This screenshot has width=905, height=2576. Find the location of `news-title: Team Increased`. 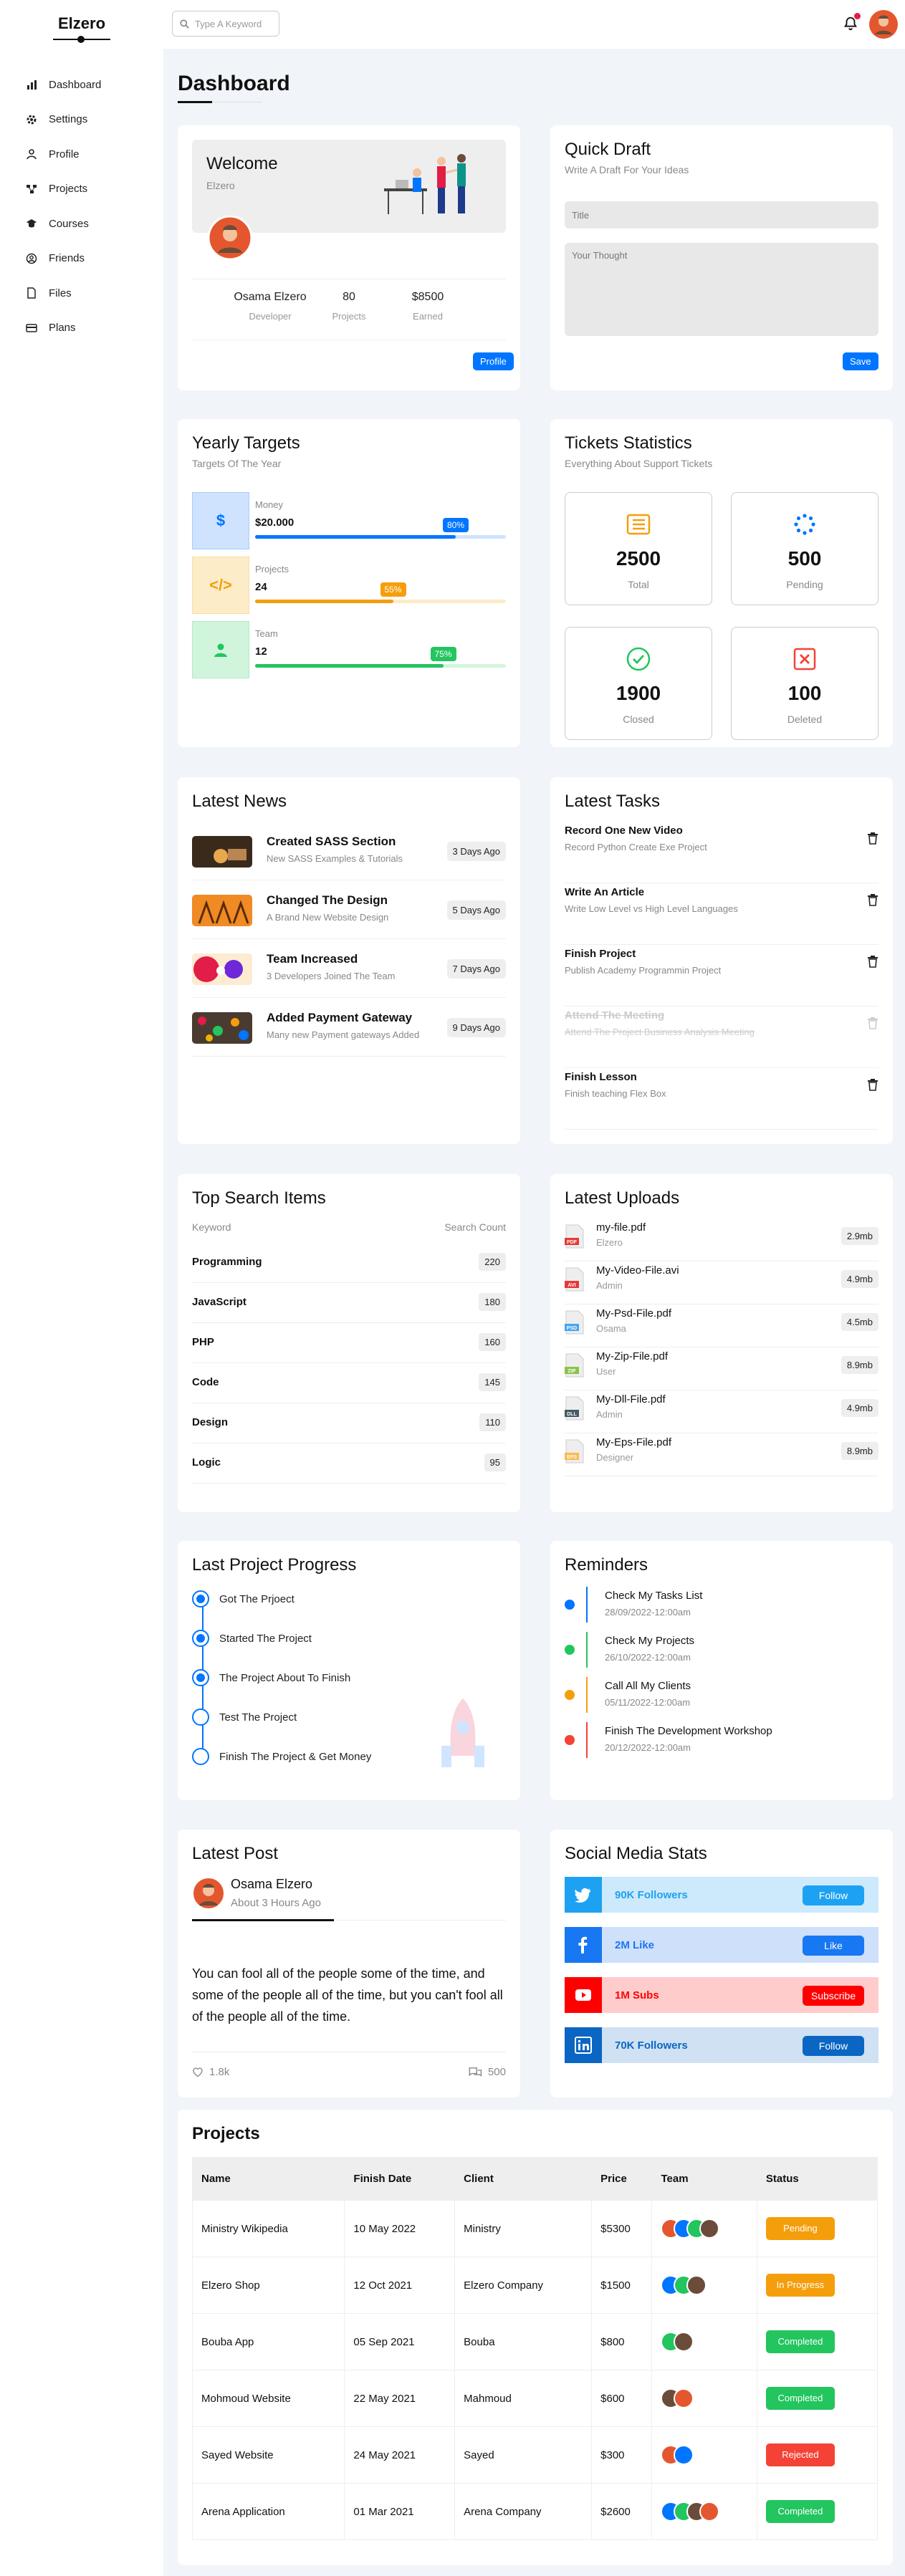

news-title: Team Increased is located at coordinates (312, 959).